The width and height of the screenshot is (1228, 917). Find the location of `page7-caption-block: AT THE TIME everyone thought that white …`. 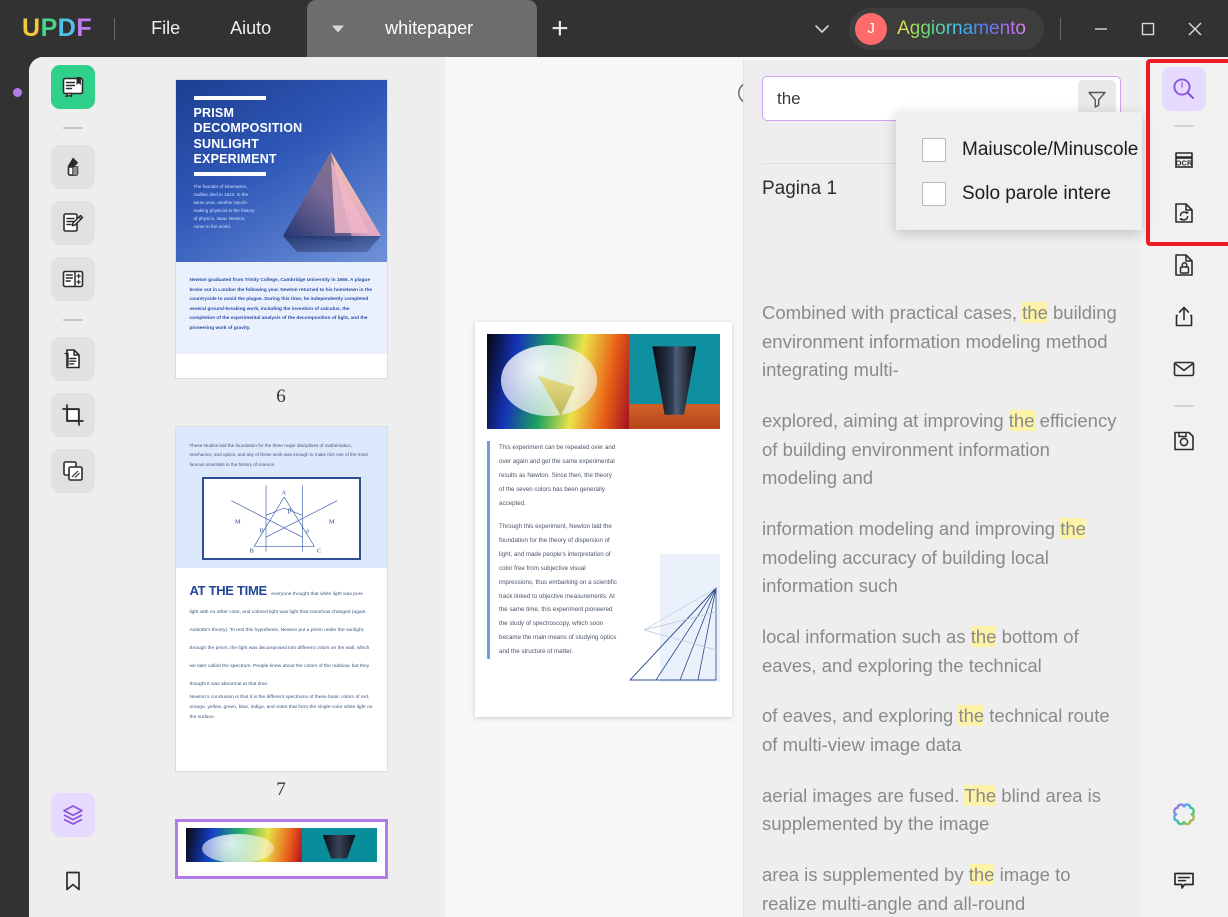

page7-caption-block: AT THE TIME everyone thought that white … is located at coordinates (281, 645).